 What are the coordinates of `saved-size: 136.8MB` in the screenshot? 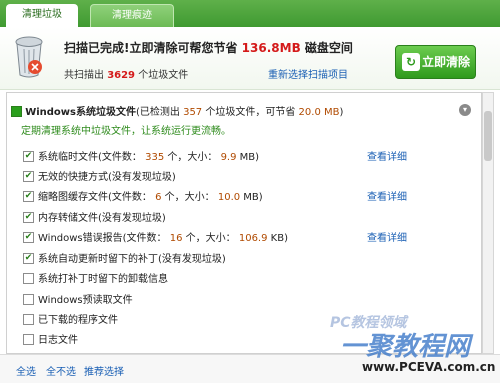 It's located at (271, 48).